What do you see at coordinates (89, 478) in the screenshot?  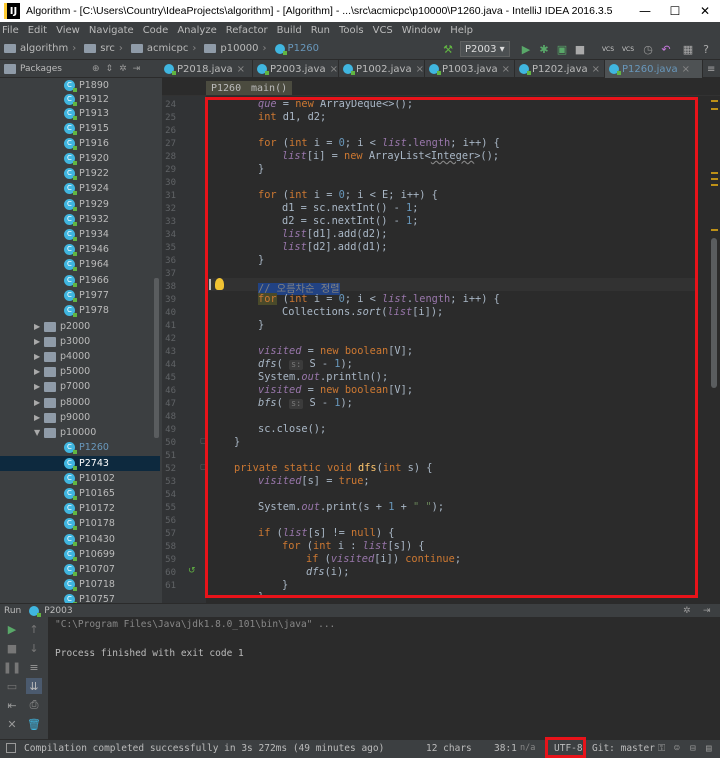 I see `tree-class-item: C P10102` at bounding box center [89, 478].